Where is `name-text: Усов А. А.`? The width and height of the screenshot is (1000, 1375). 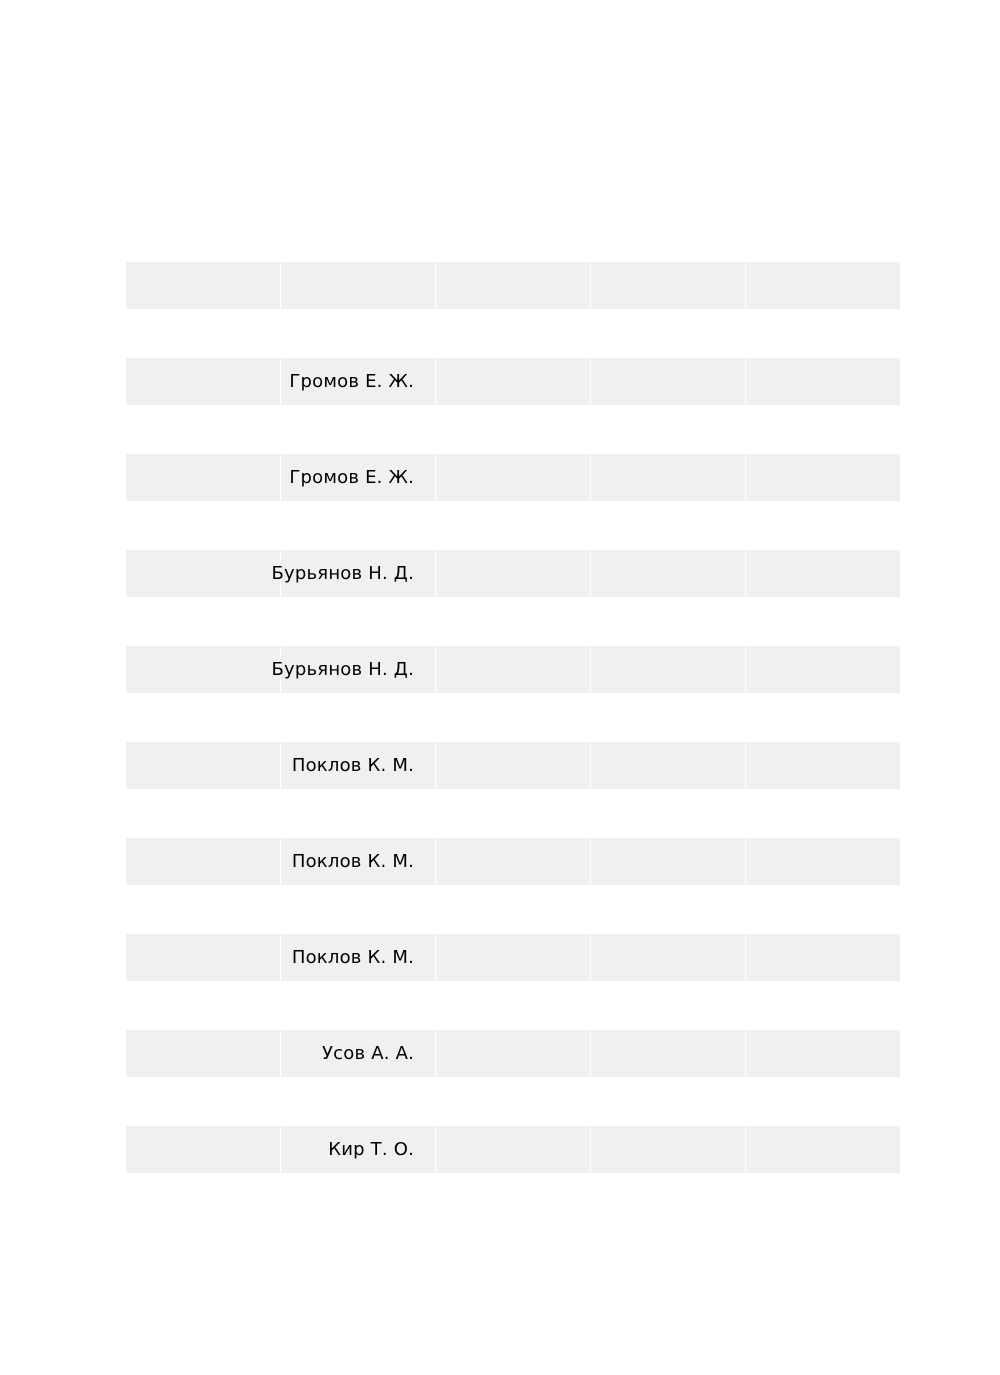
name-text: Усов А. А. is located at coordinates (368, 1053).